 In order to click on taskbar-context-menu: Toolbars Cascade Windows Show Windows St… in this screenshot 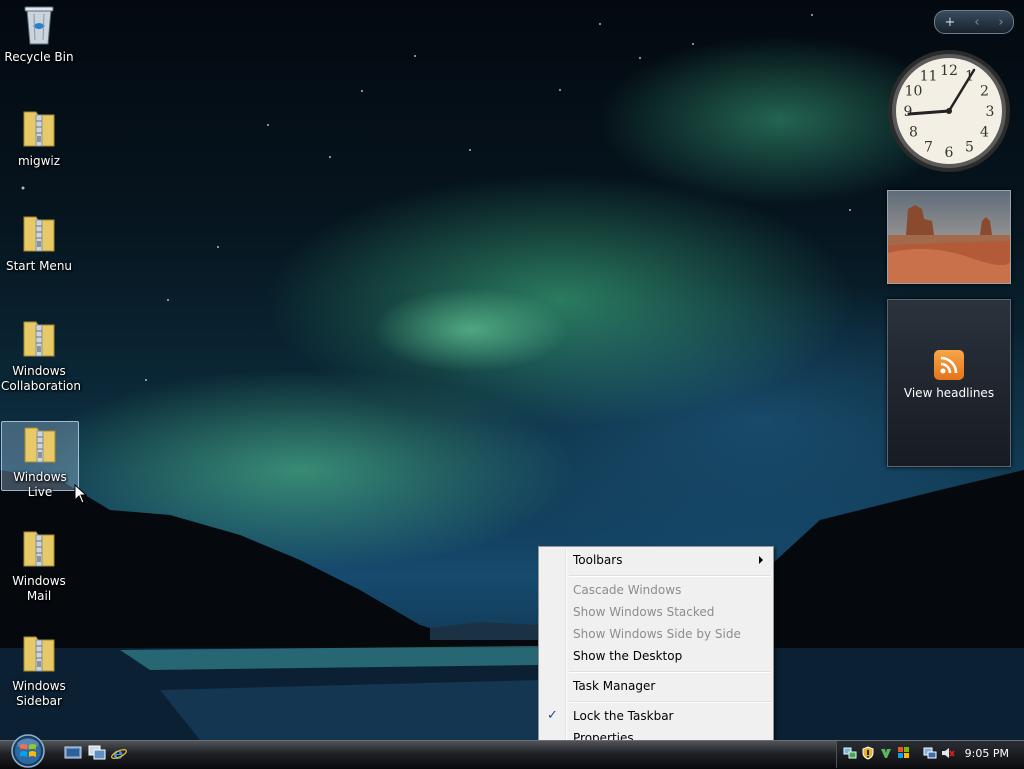, I will do `click(656, 648)`.